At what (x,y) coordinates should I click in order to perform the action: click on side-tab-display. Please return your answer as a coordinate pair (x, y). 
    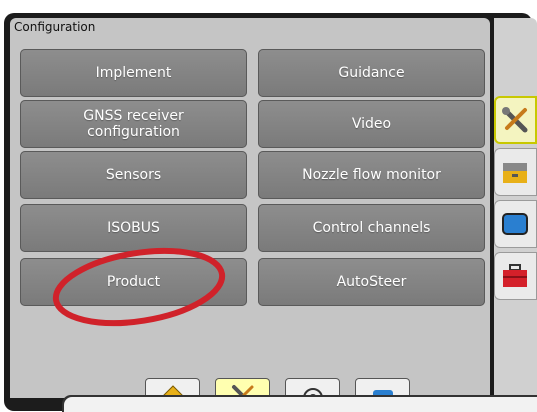
    Looking at the image, I should click on (515, 224).